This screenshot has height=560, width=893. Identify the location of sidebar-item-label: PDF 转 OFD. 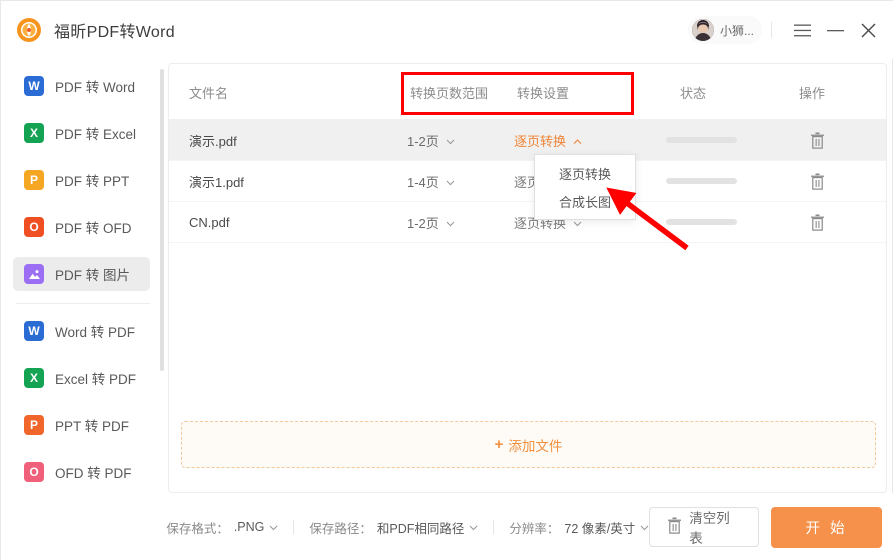
(93, 228).